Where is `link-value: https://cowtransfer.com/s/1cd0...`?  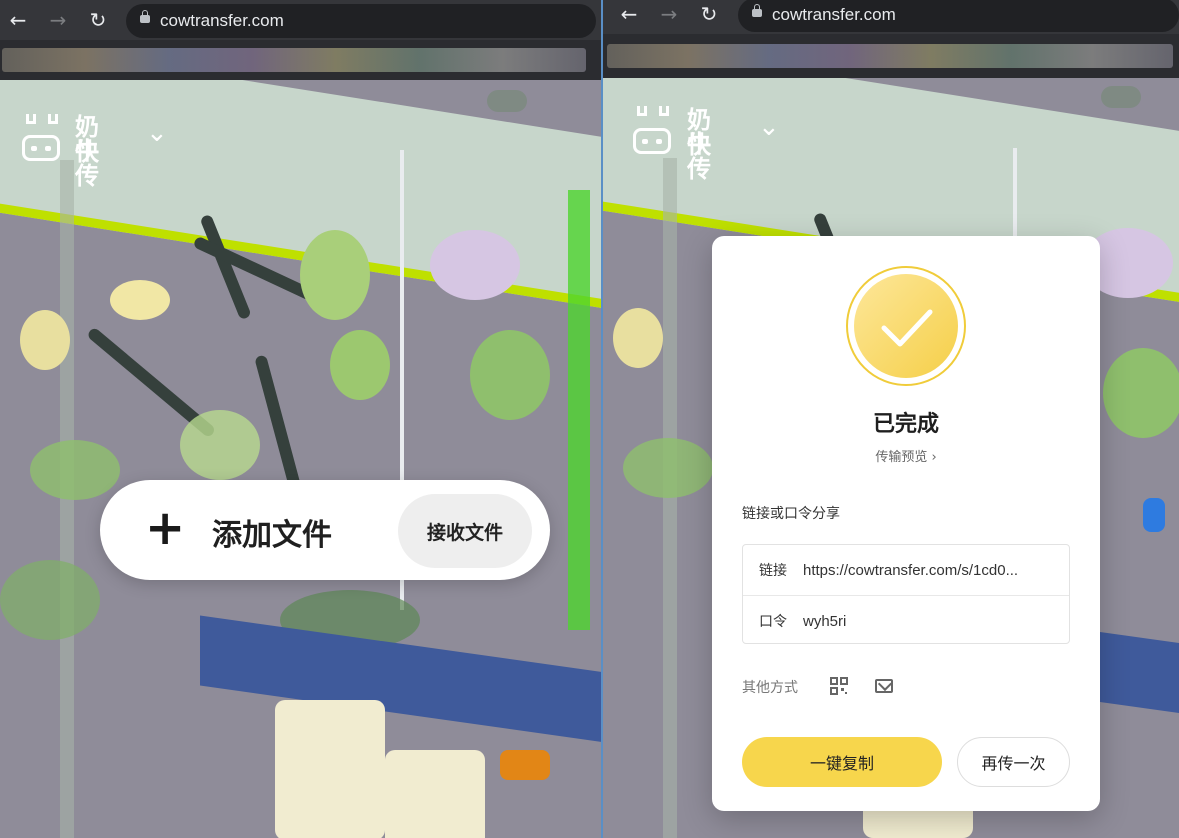 link-value: https://cowtransfer.com/s/1cd0... is located at coordinates (910, 570).